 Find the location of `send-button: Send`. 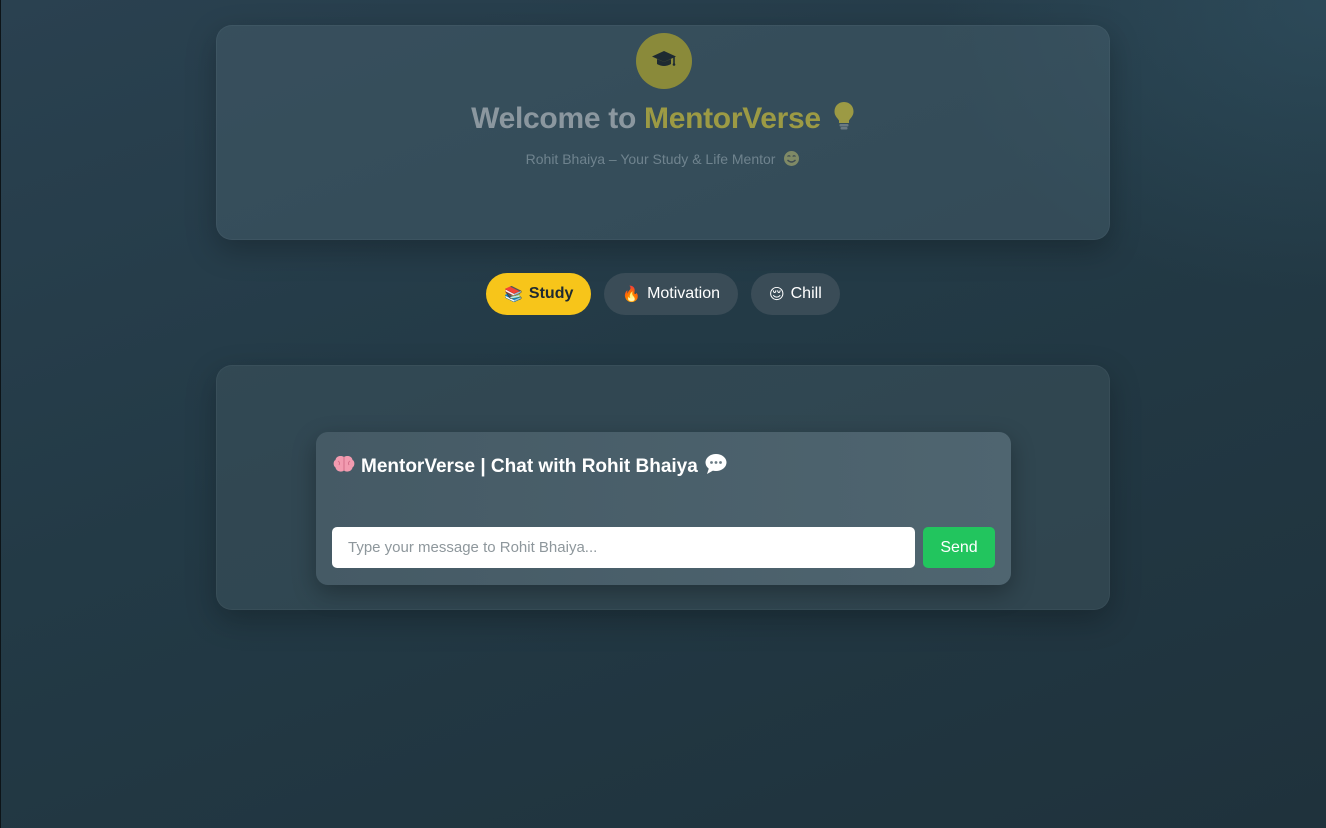

send-button: Send is located at coordinates (959, 547).